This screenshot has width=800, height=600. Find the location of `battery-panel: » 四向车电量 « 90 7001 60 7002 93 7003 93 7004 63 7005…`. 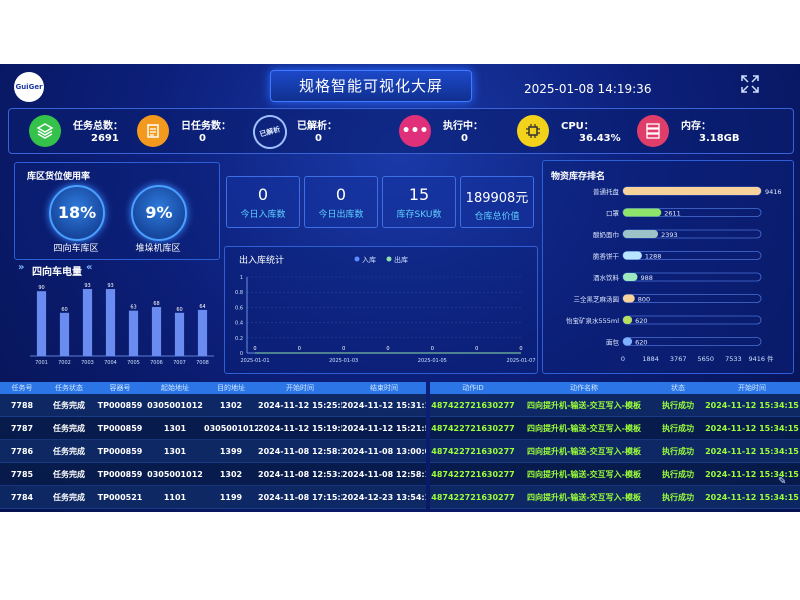

battery-panel: » 四向车电量 « 90 7001 60 7002 93 7003 93 7004 63 7005… is located at coordinates (116, 316).